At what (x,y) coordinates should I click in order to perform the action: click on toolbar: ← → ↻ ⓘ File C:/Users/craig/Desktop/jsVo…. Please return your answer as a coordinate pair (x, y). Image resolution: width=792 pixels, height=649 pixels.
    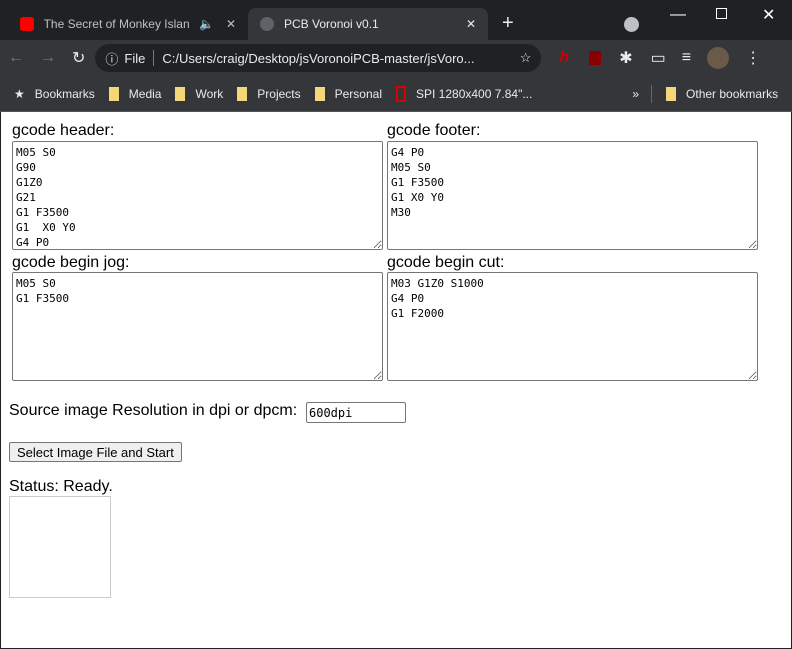
    Looking at the image, I should click on (396, 58).